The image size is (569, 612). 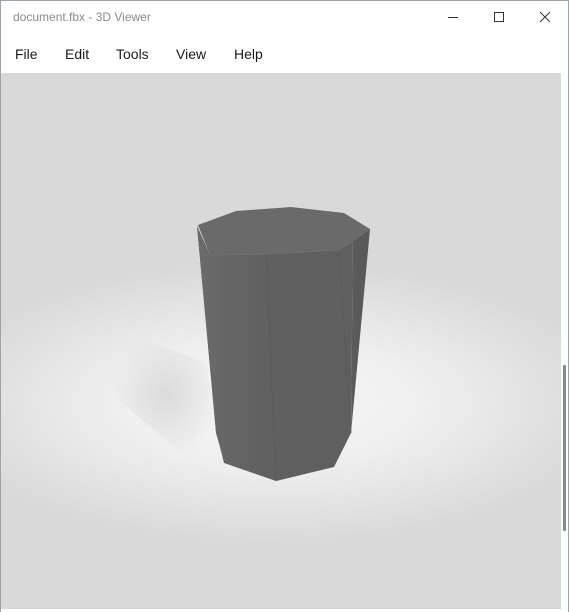 What do you see at coordinates (564, 341) in the screenshot?
I see `vertical-scrollbar` at bounding box center [564, 341].